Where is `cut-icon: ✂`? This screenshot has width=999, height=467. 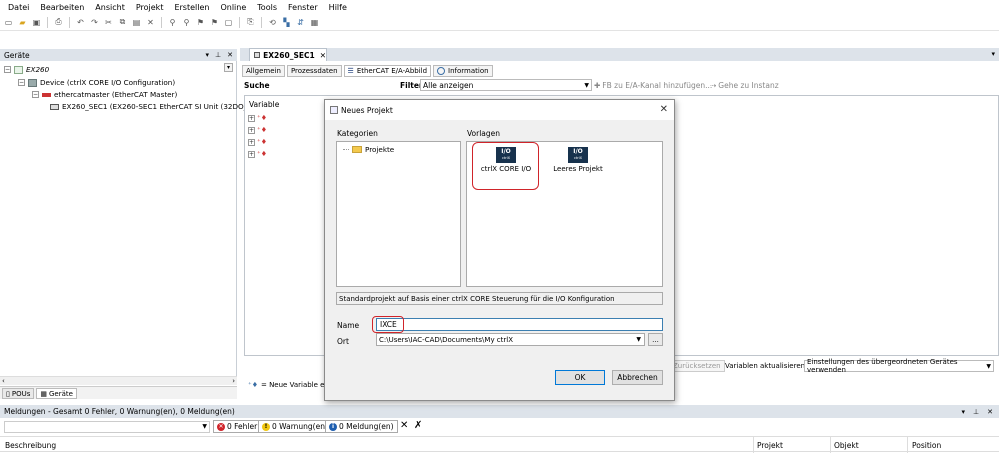 cut-icon: ✂ is located at coordinates (108, 22).